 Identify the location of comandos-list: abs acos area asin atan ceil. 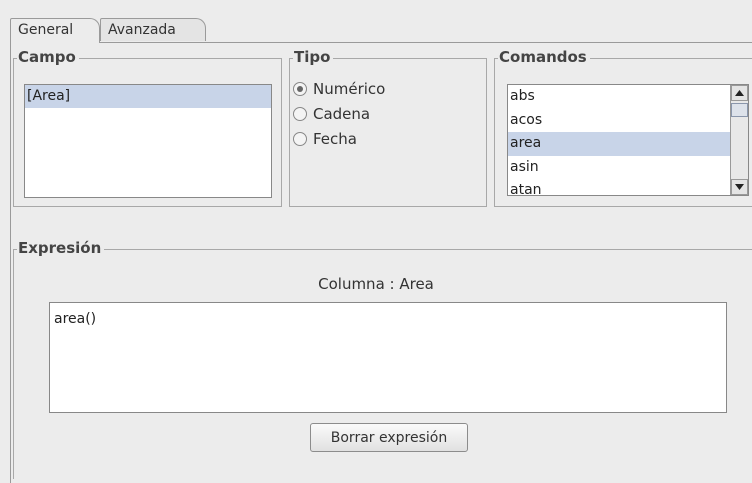
(628, 140).